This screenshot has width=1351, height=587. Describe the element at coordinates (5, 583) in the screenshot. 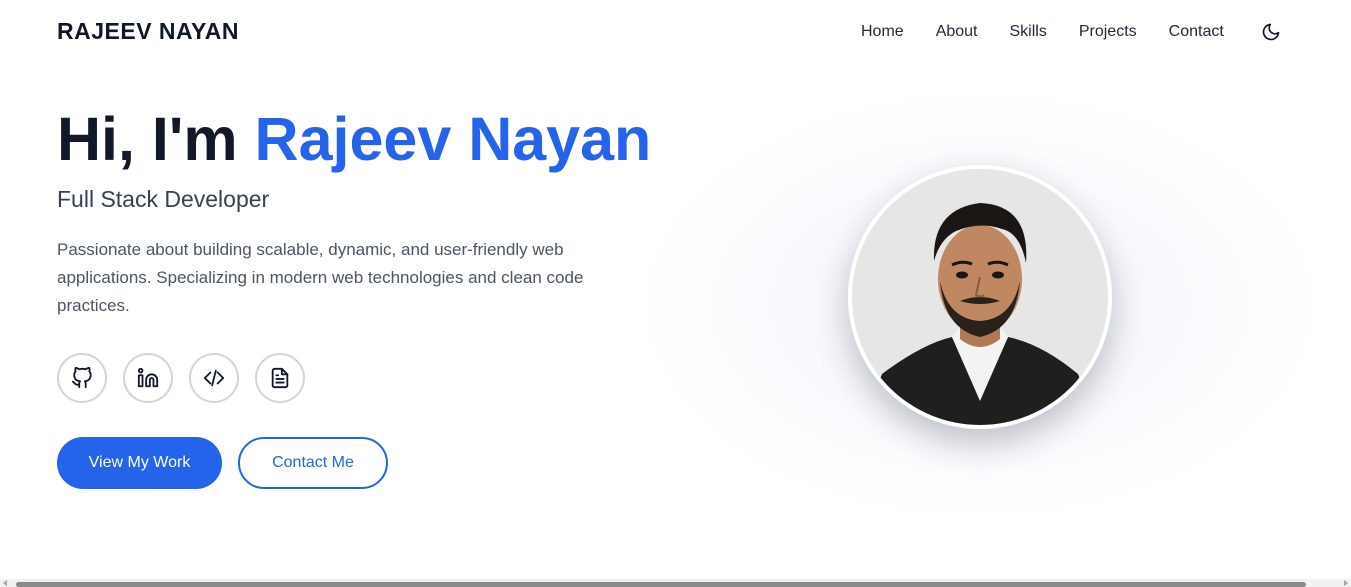

I see `scroll-left-icon` at that location.